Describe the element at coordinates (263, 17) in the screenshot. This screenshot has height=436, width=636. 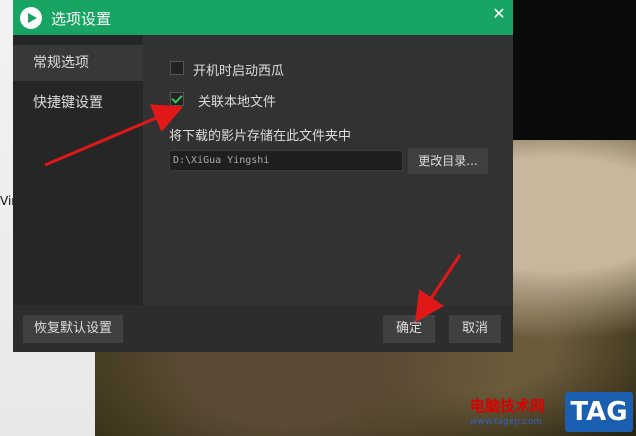
I see `title-bar: 选项设置 ✕` at that location.